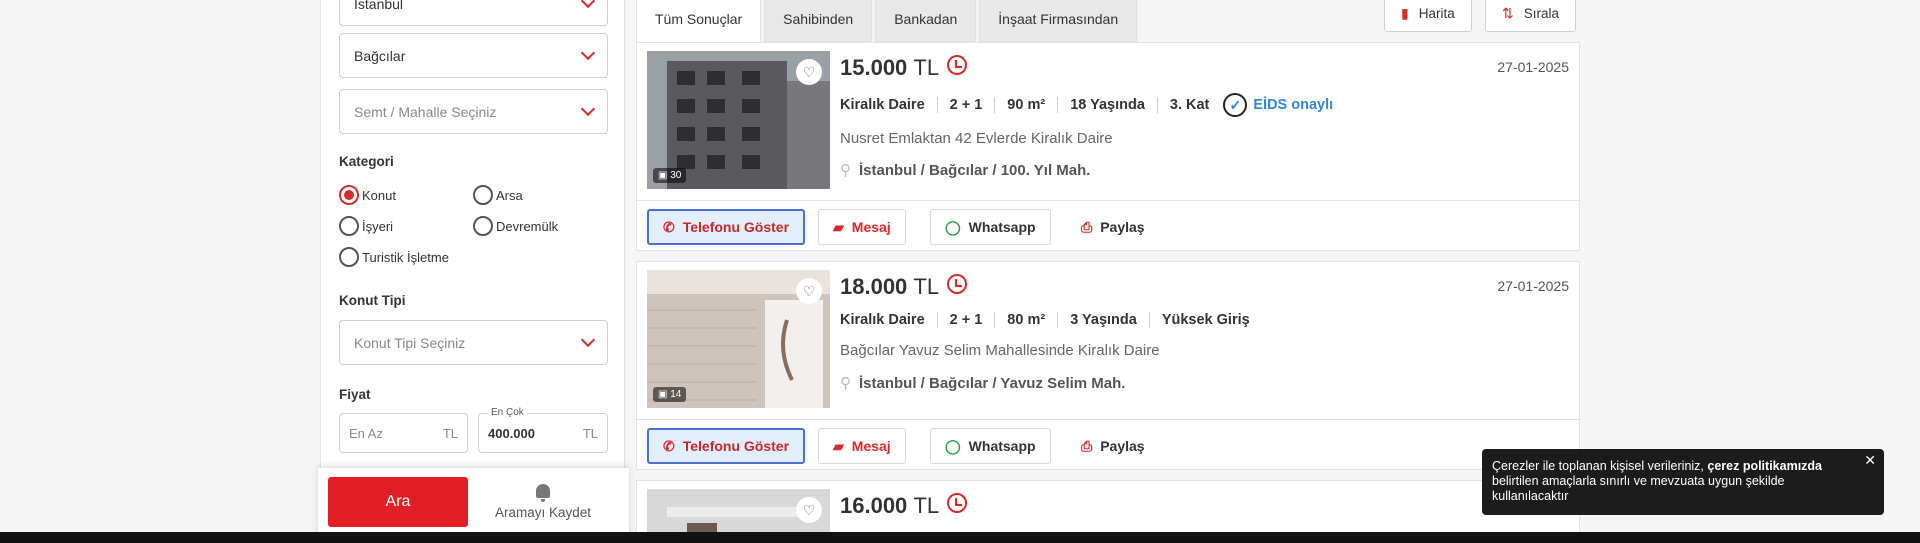 The image size is (1920, 543). Describe the element at coordinates (473, 342) in the screenshot. I see `housing-type-select: Konut Tipi Seçiniz` at that location.